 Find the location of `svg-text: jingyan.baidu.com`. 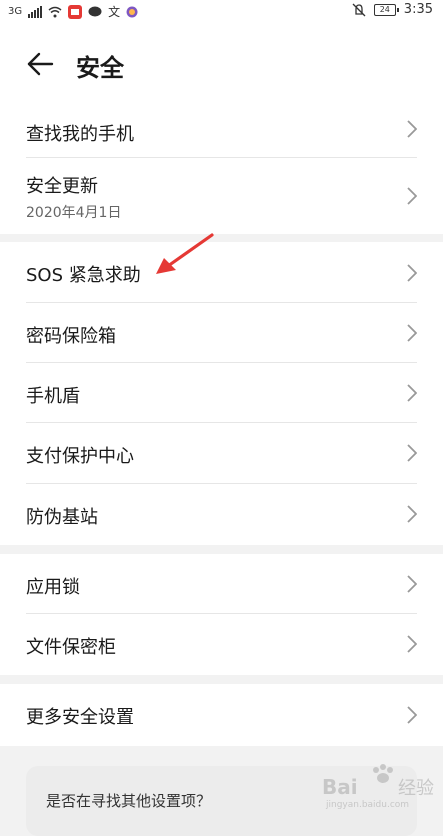

svg-text: jingyan.baidu.com is located at coordinates (367, 805).